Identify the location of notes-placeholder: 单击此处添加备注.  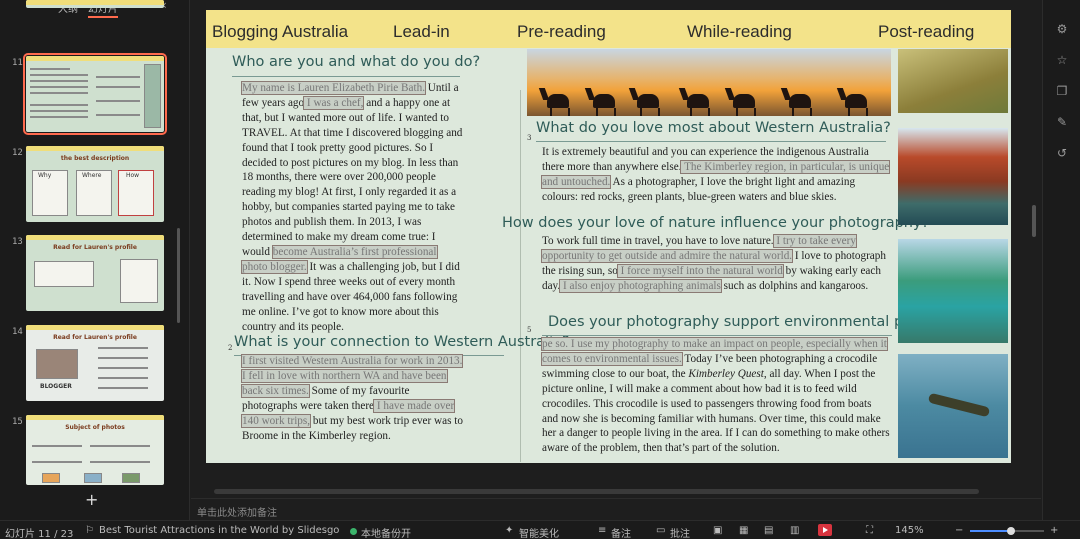
(237, 511).